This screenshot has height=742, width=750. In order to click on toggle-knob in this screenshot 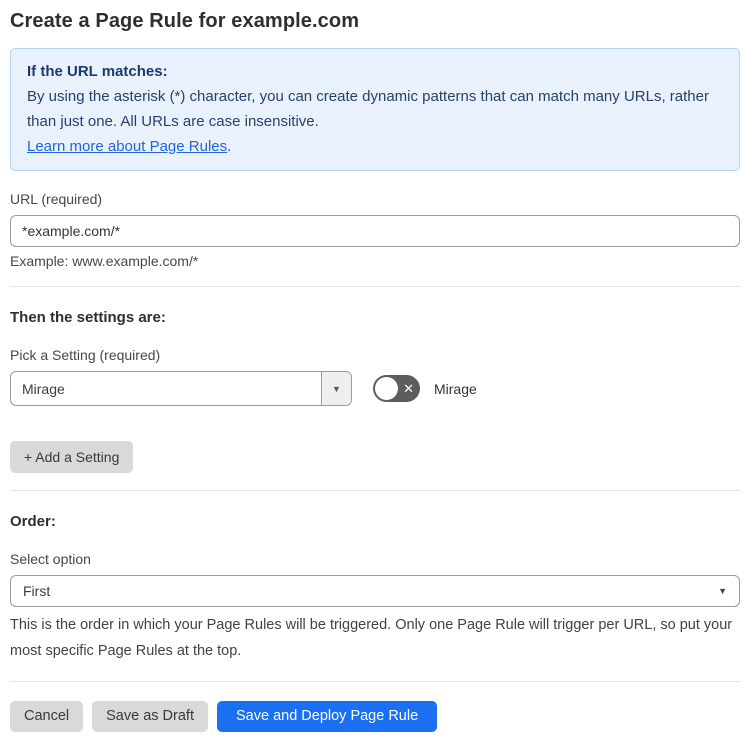, I will do `click(386, 388)`.